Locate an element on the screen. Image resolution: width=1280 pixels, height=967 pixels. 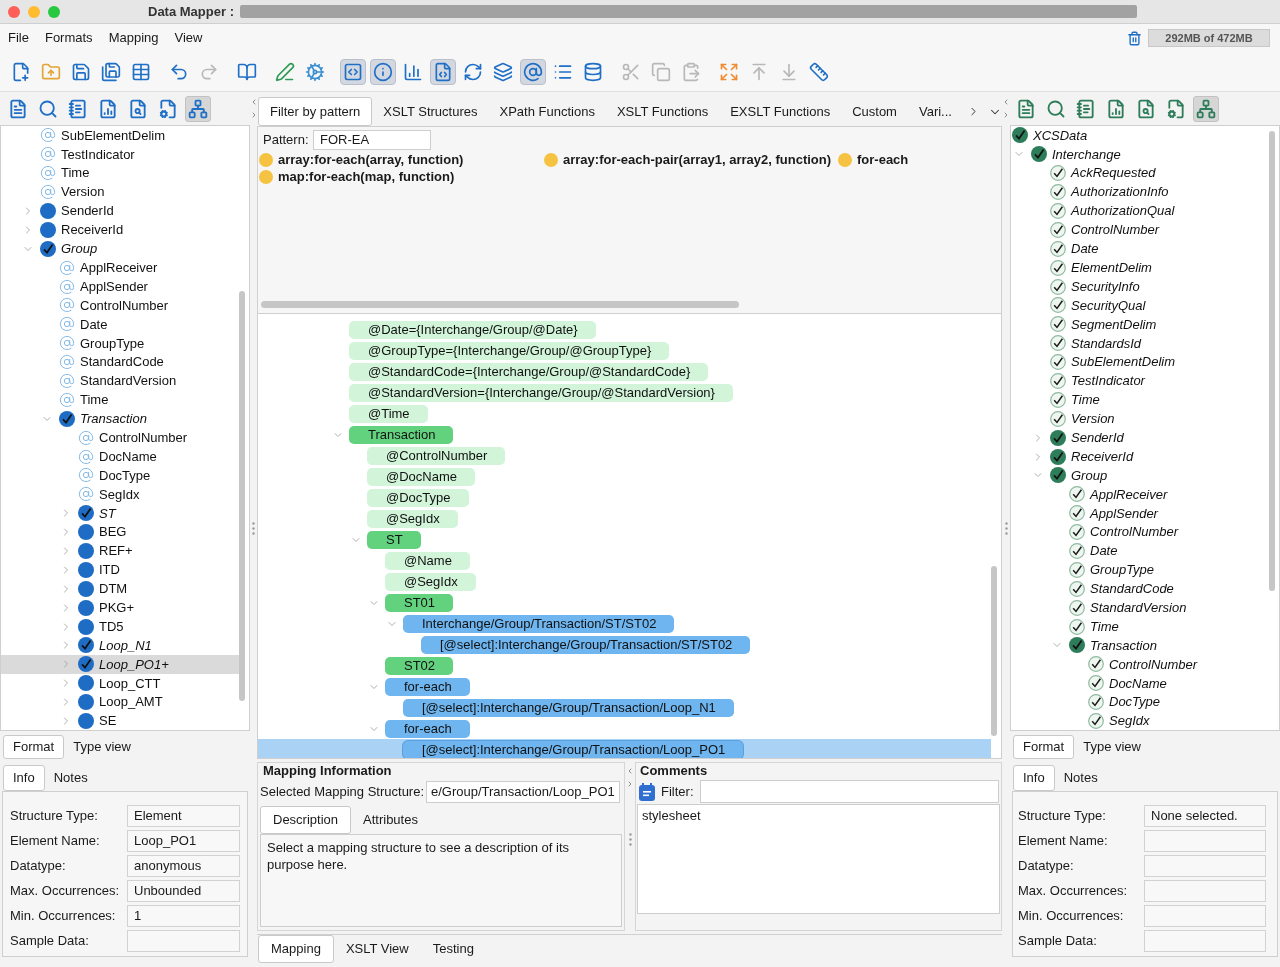
tab: XSLT Functions is located at coordinates (662, 111).